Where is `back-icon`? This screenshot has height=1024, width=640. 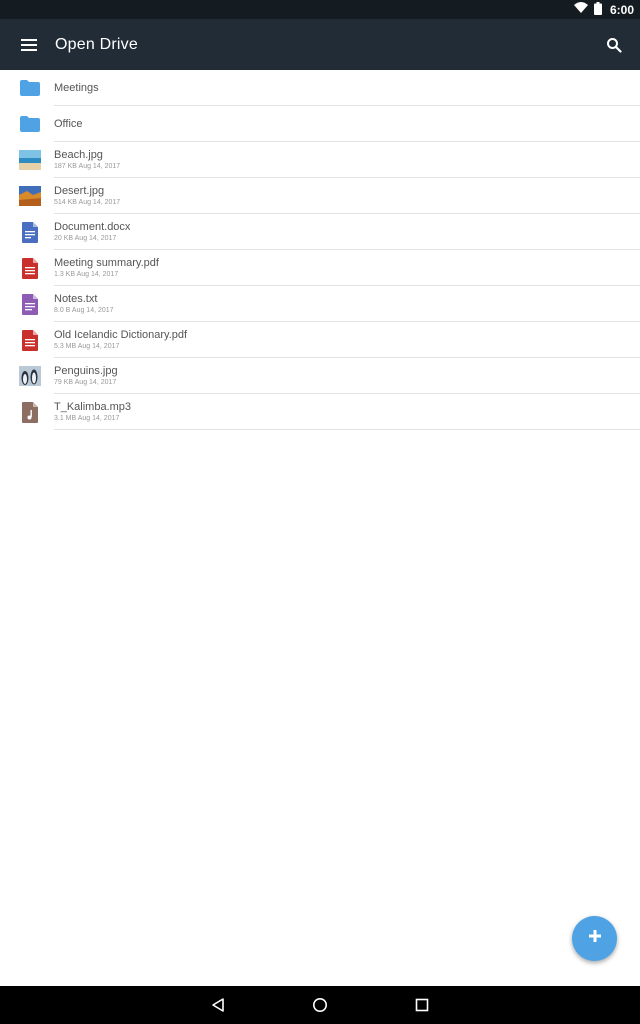 back-icon is located at coordinates (218, 1005).